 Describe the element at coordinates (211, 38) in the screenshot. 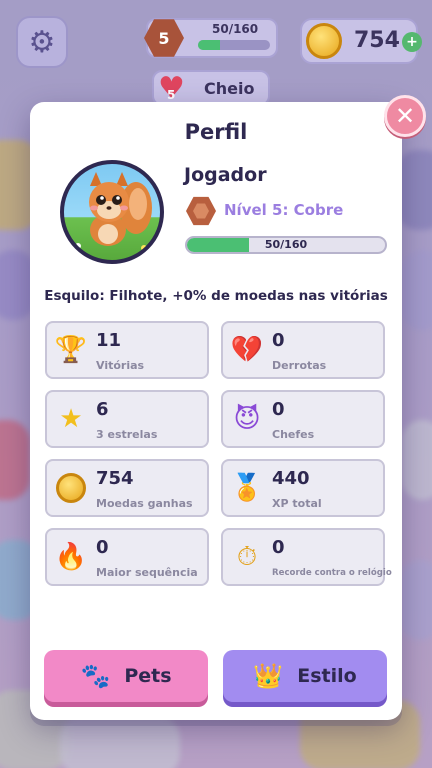

I see `level-indicator: 5 50/160` at that location.